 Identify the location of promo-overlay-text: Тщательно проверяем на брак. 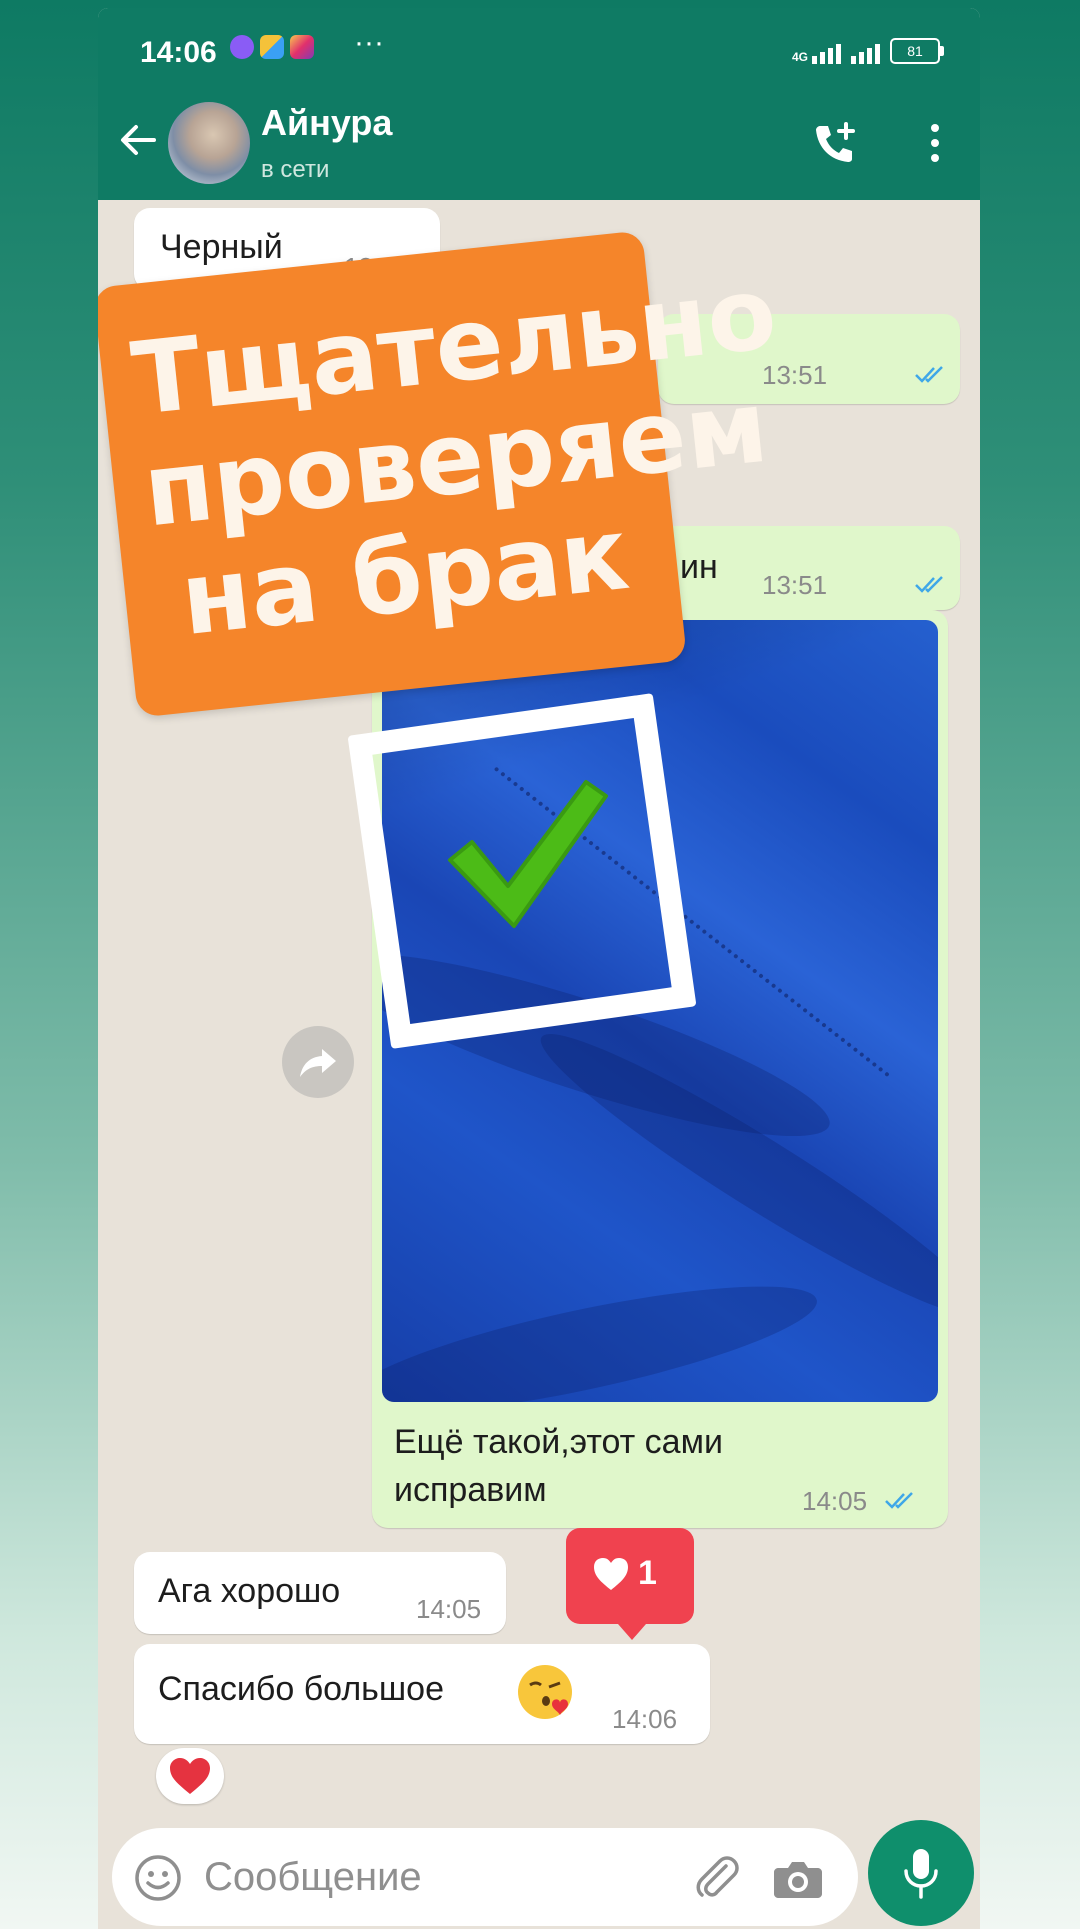
(454, 456).